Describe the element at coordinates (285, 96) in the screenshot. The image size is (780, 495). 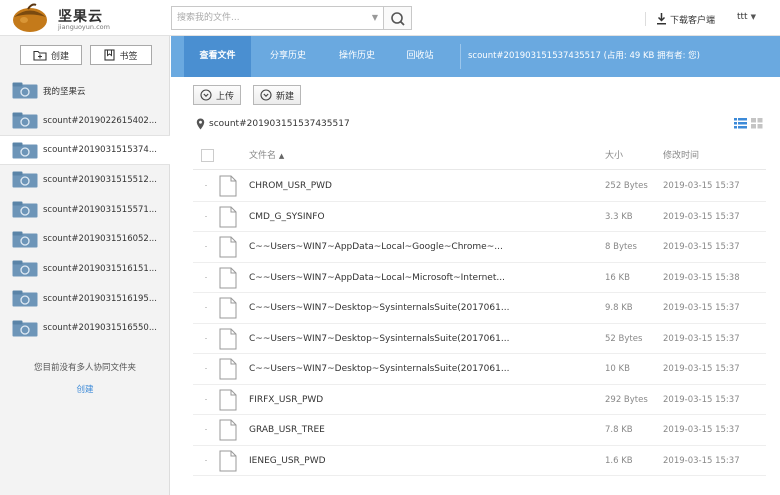
I see `new-button-label: 新建` at that location.